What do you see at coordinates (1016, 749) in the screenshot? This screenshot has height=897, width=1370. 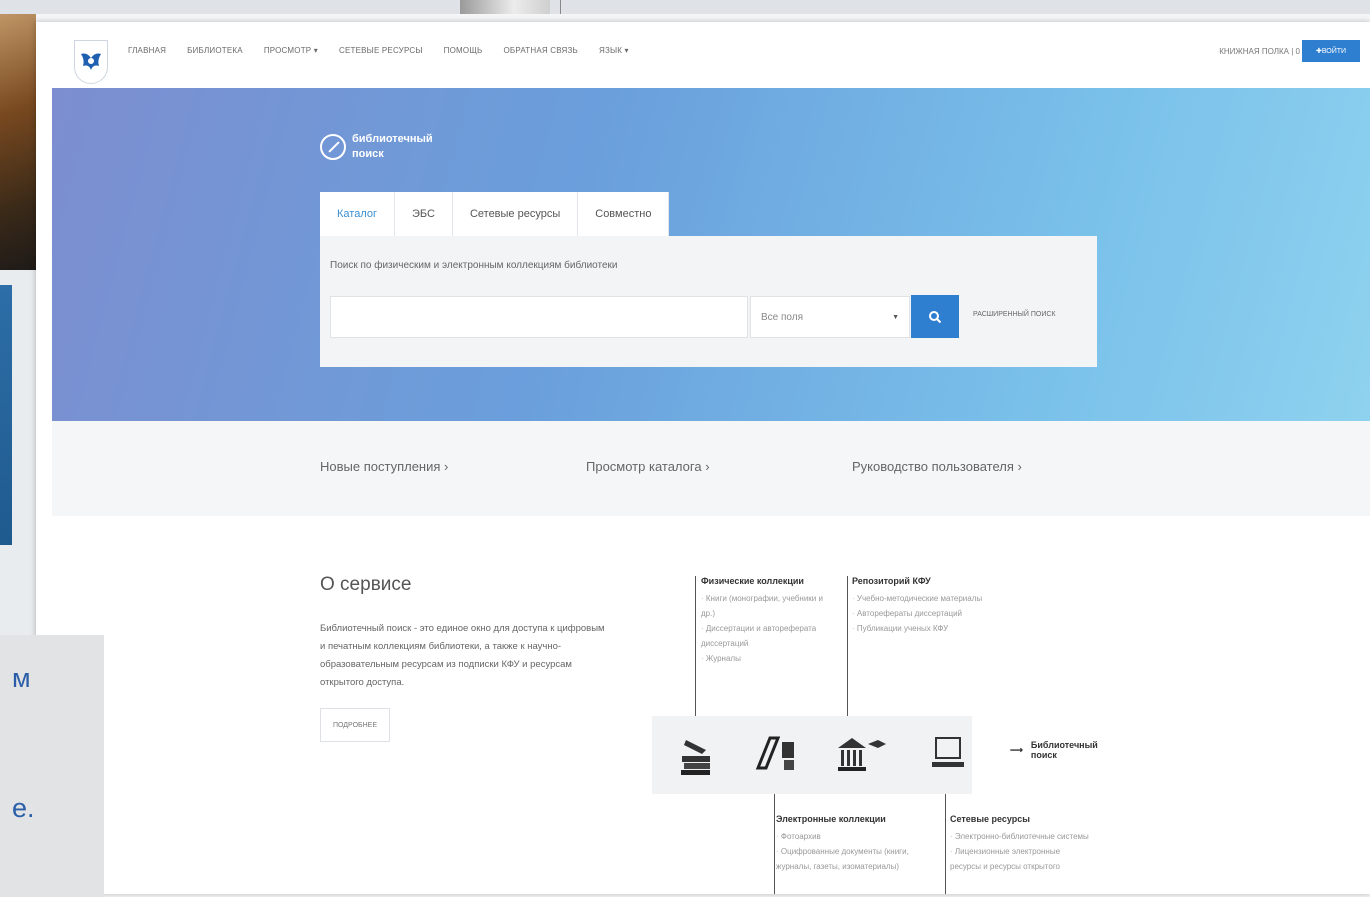 I see `arrow-right-icon: ⟶` at bounding box center [1016, 749].